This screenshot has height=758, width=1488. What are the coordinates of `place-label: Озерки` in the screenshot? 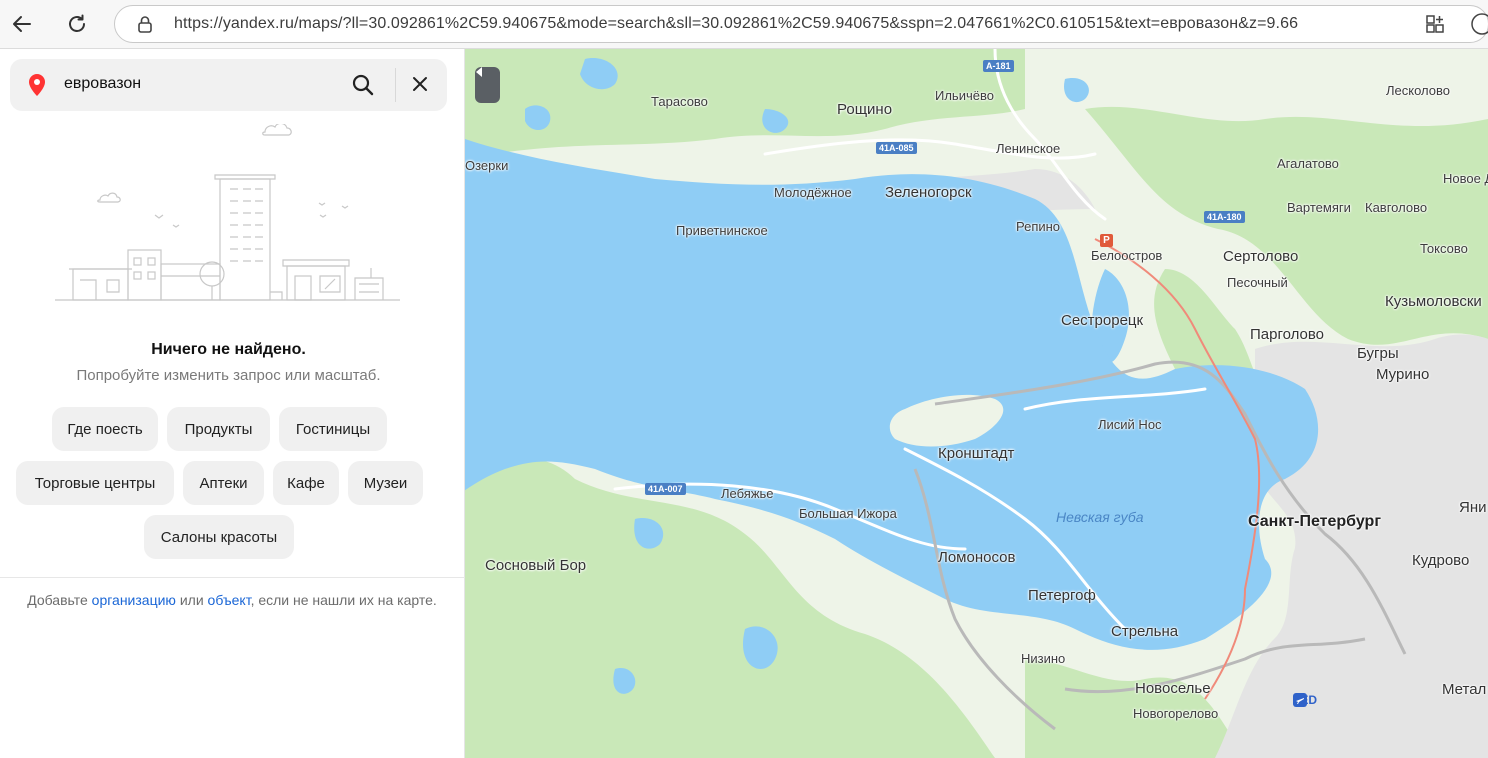 It's located at (487, 165).